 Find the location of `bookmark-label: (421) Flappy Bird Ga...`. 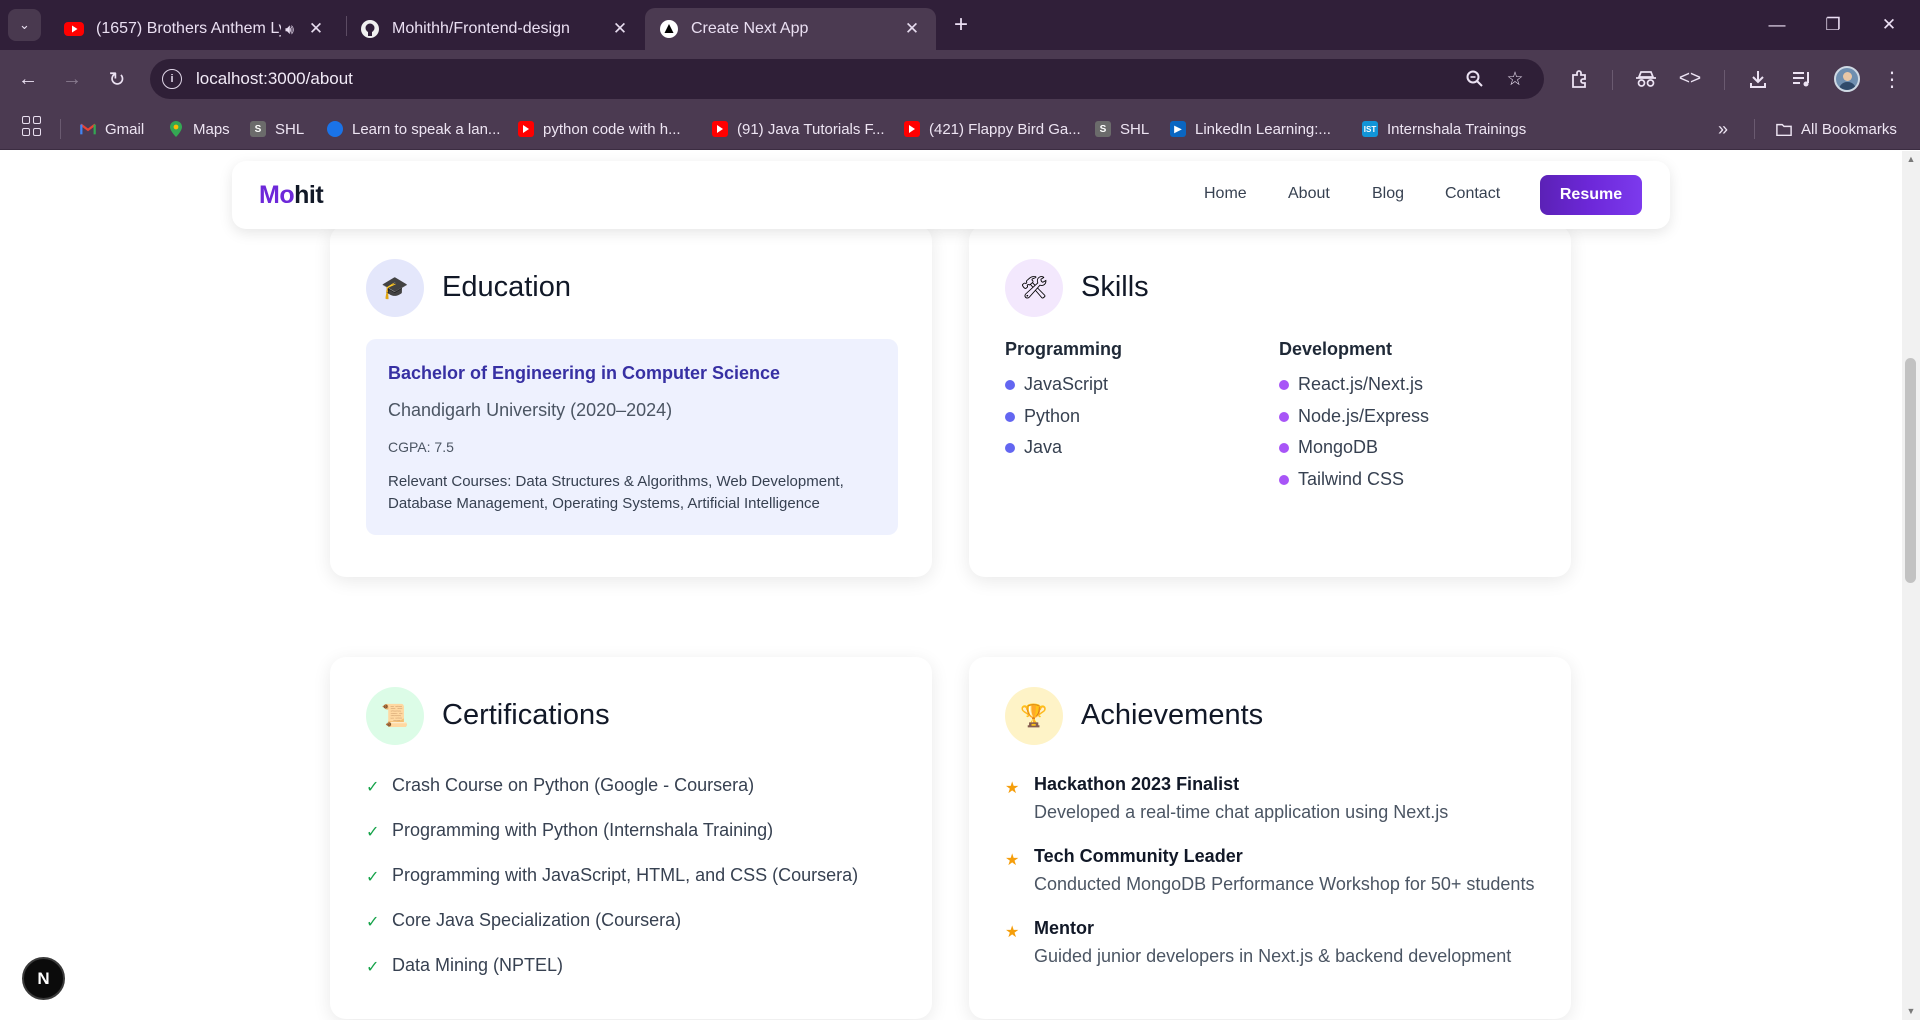

bookmark-label: (421) Flappy Bird Ga... is located at coordinates (1005, 129).